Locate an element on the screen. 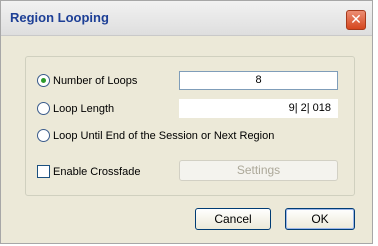 The height and width of the screenshot is (246, 378). loop-length-radio is located at coordinates (43, 108).